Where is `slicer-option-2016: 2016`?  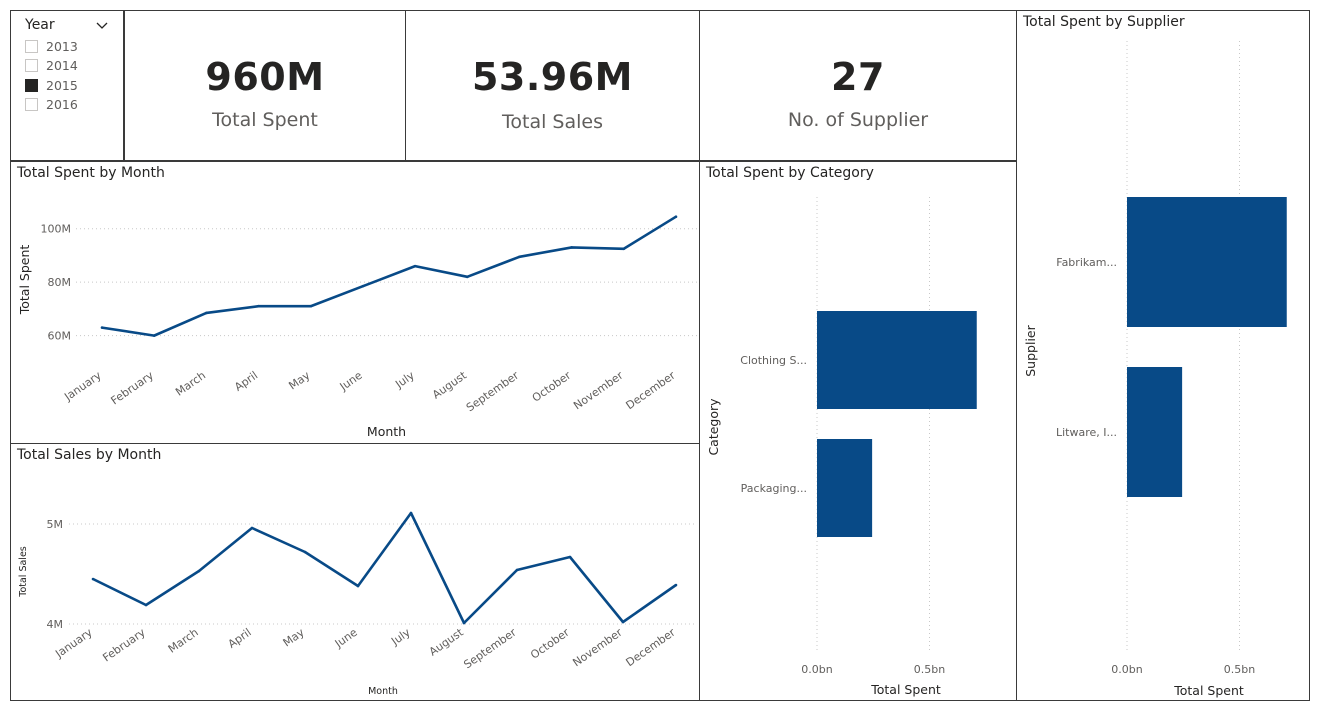
slicer-option-2016: 2016 is located at coordinates (51, 104).